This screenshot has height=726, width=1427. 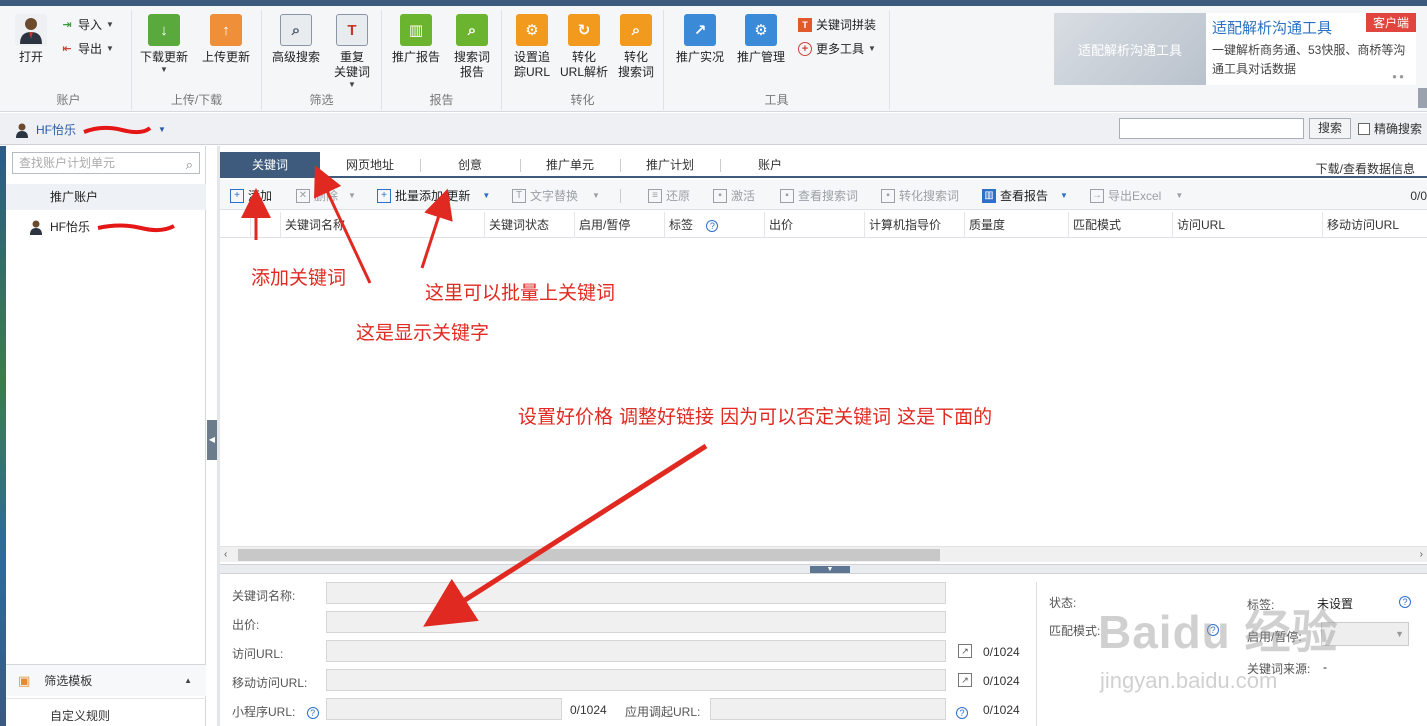 I want to click on detail-splitter: ▼, so click(x=823, y=569).